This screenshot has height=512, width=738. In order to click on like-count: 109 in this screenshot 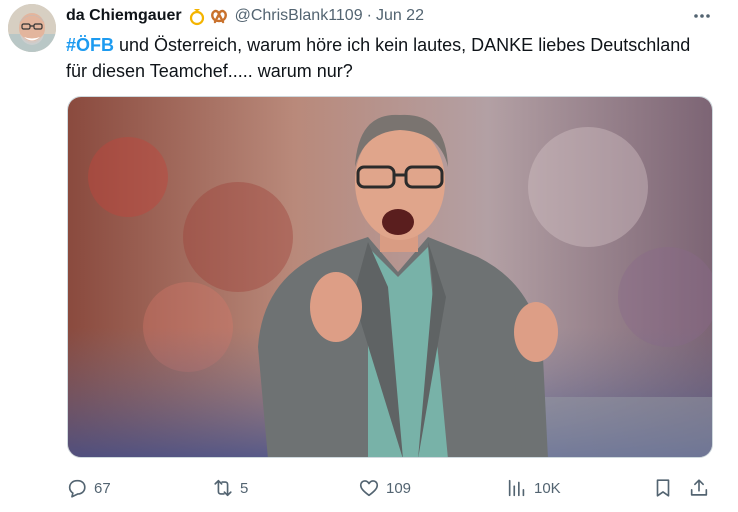, I will do `click(399, 488)`.